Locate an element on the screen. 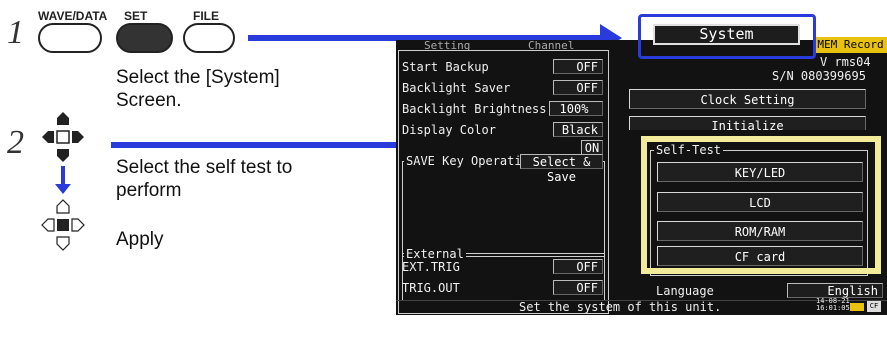 Image resolution: width=887 pixels, height=344 pixels. language-label: Language is located at coordinates (685, 291).